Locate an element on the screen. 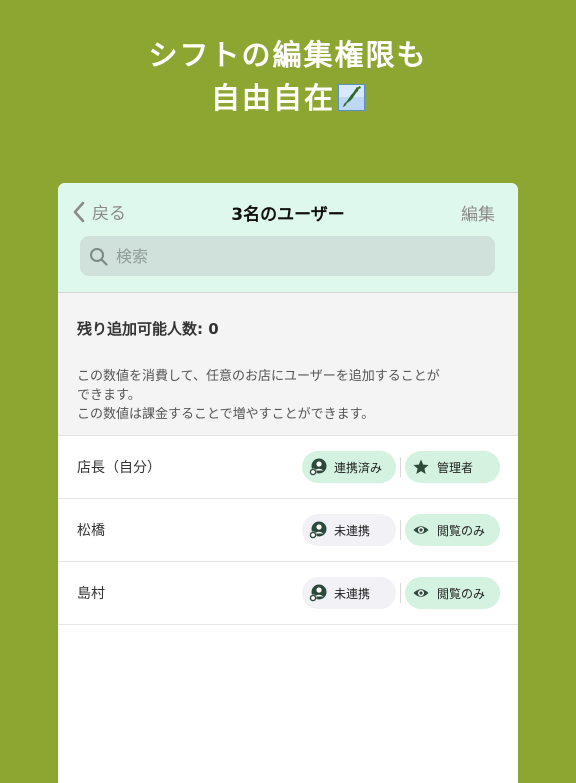 The image size is (576, 783). star-icon is located at coordinates (421, 466).